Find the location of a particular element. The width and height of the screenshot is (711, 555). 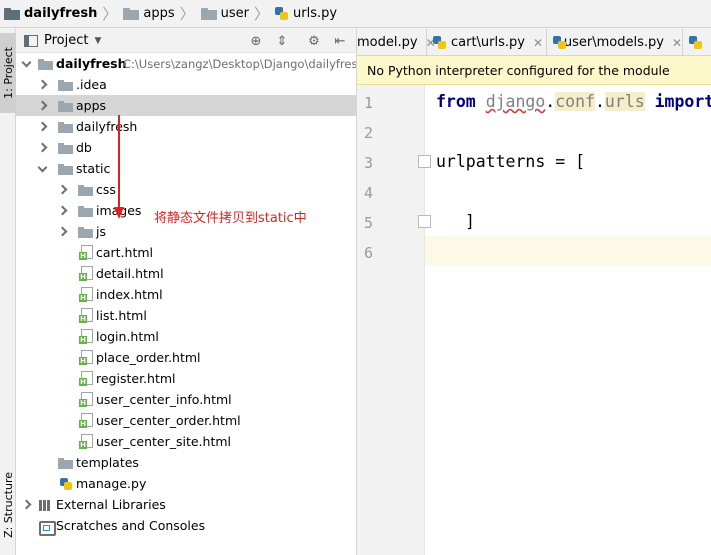

tree-item-scratches: Scratches and Consoles is located at coordinates (186, 525).